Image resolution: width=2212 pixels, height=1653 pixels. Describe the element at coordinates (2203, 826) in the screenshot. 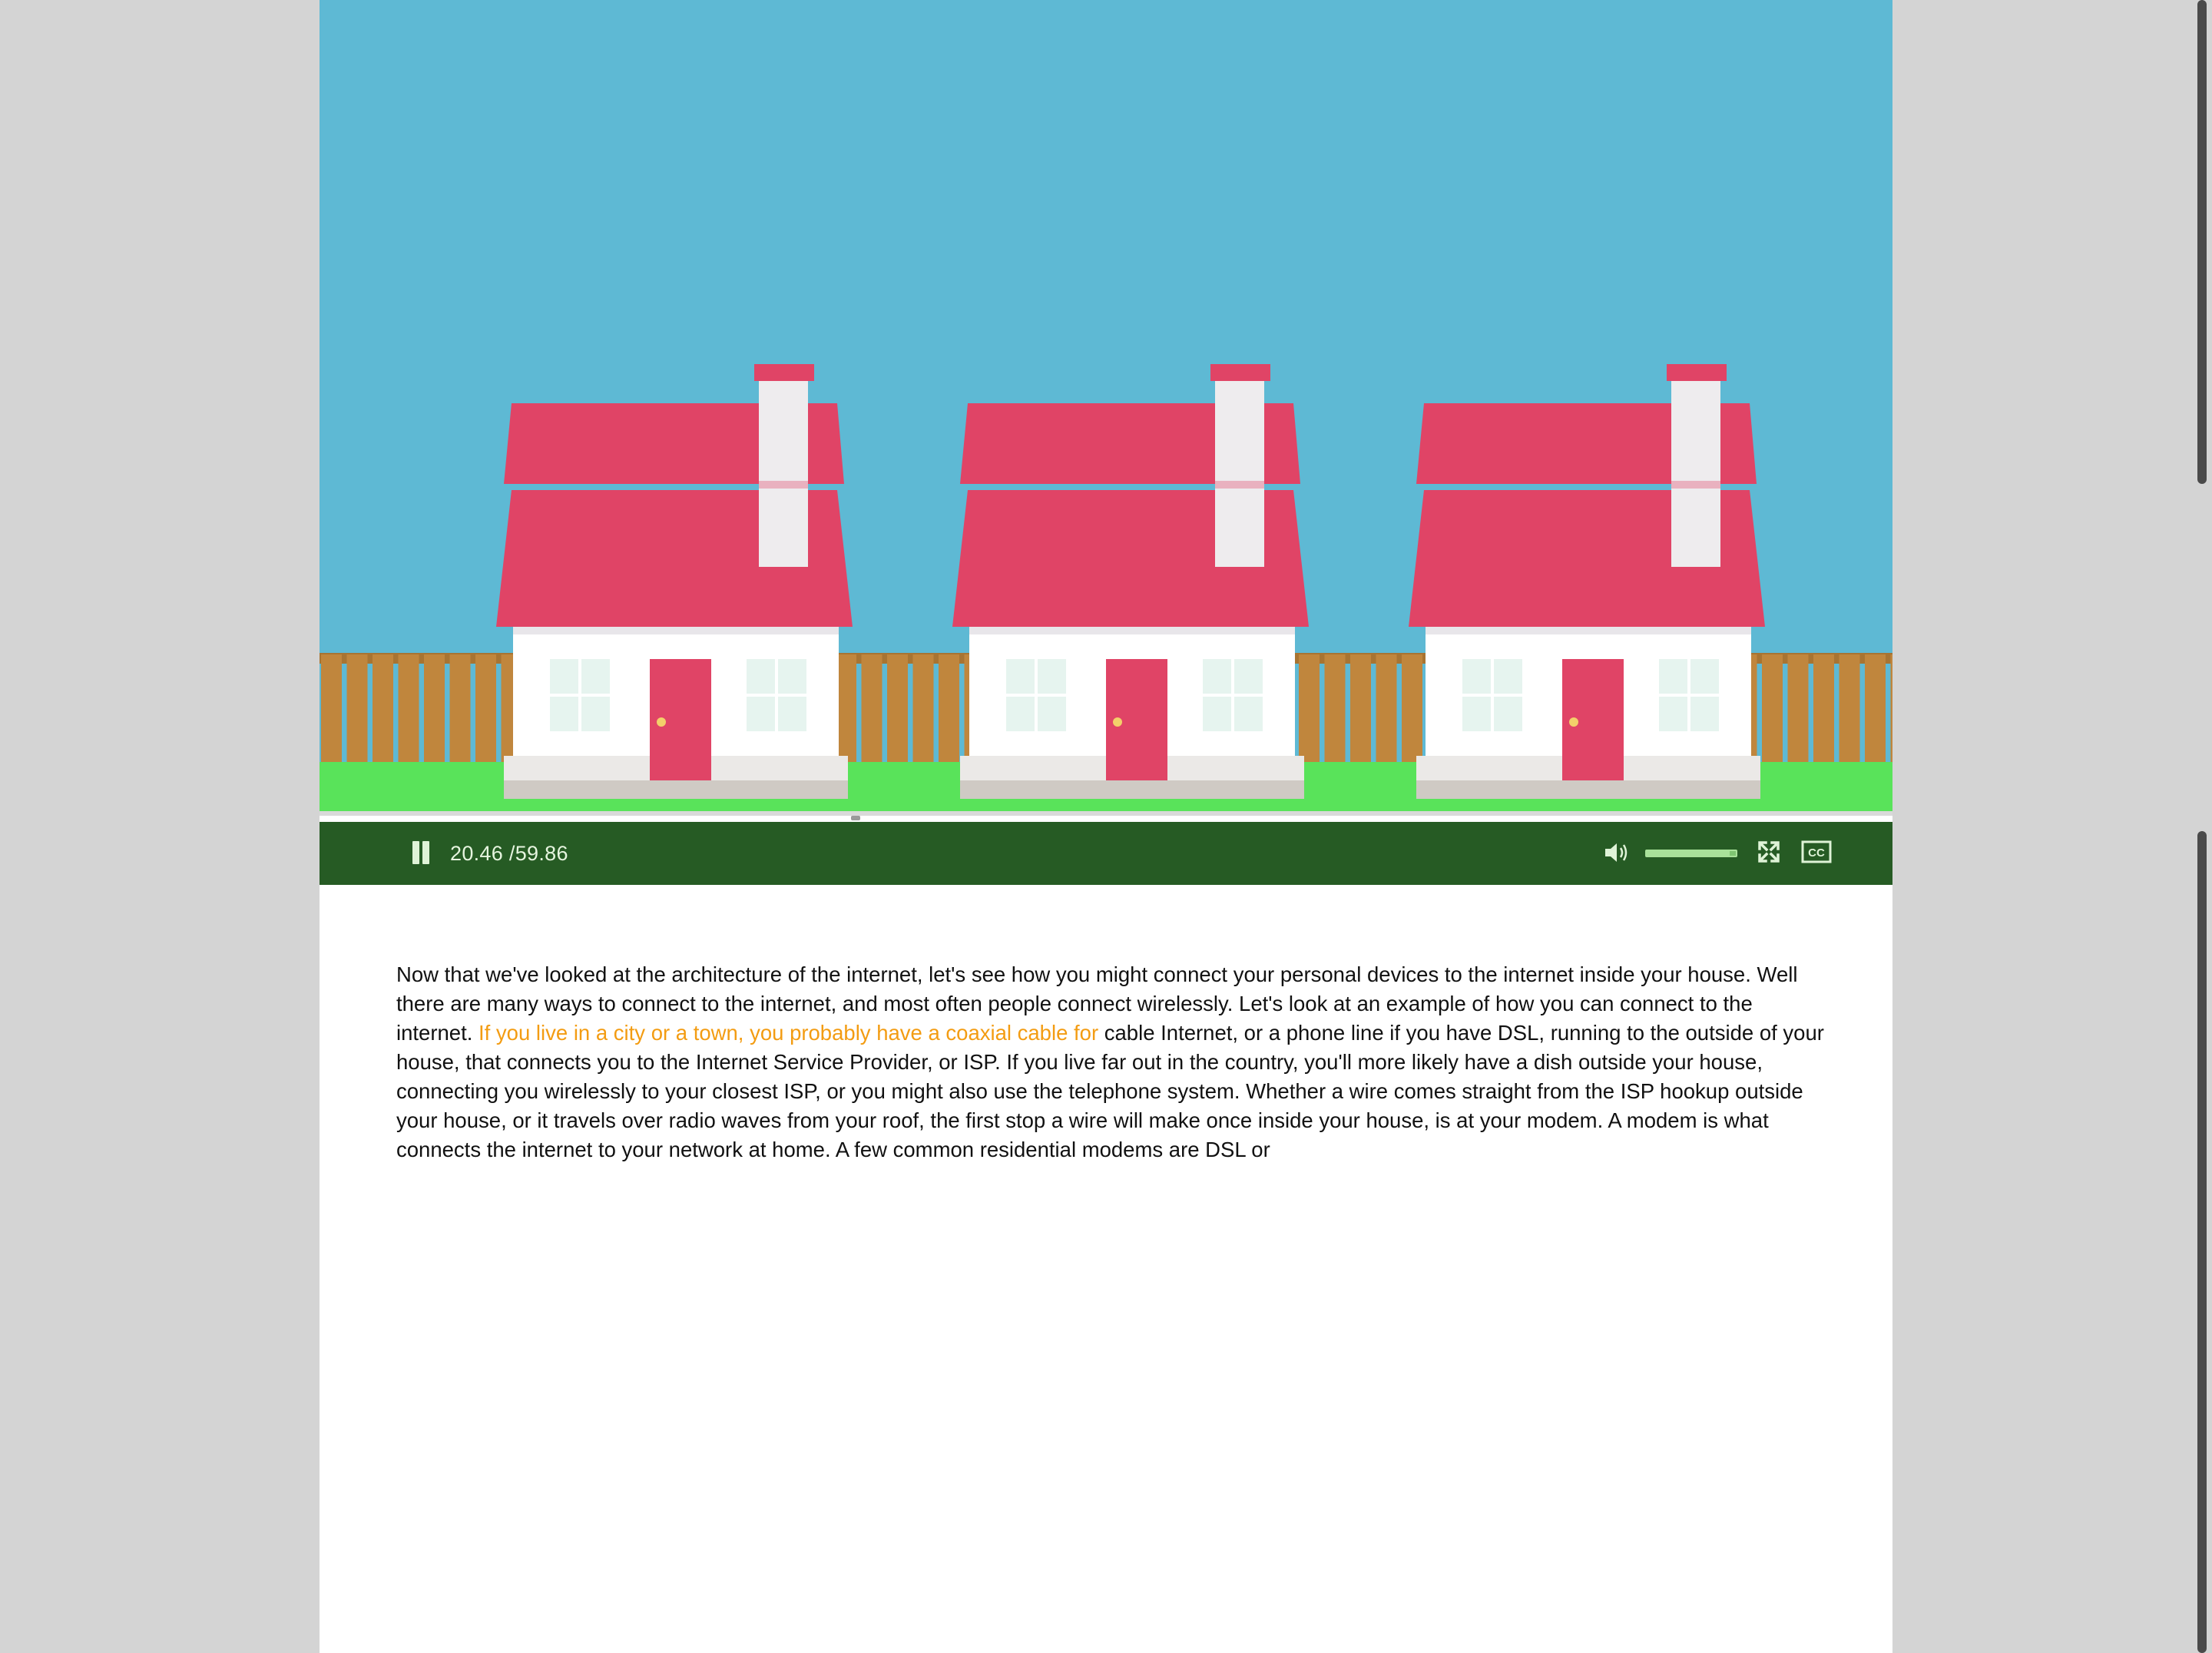

I see `page-scrollbar` at that location.